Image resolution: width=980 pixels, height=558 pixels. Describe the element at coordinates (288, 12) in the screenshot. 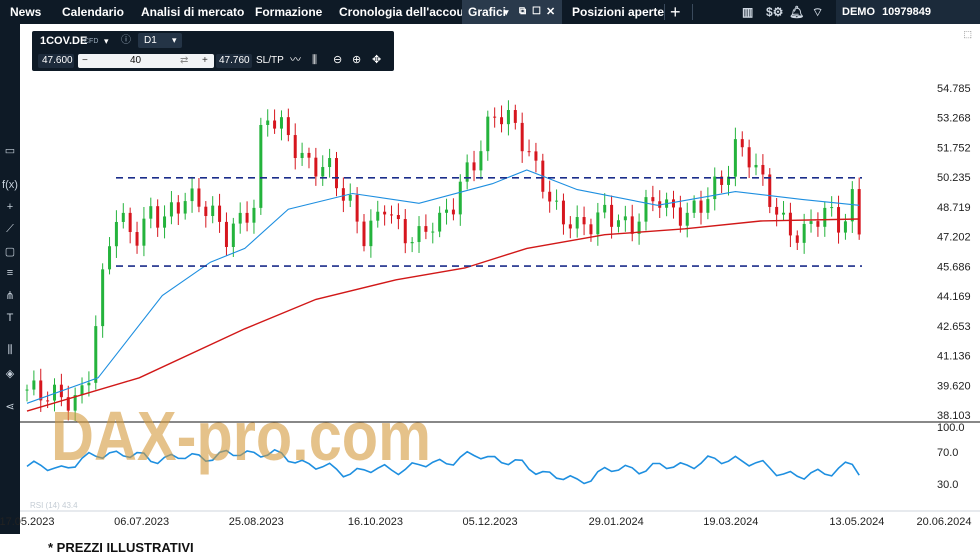

I see `tab-formazione: Formazione` at that location.